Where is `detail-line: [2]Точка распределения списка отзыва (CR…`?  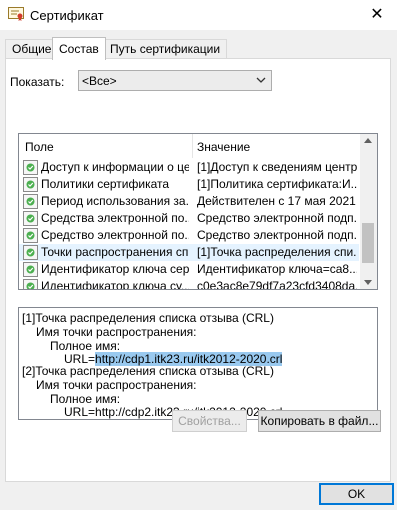 detail-line: [2]Точка распределения списка отзыва (CR… is located at coordinates (148, 371).